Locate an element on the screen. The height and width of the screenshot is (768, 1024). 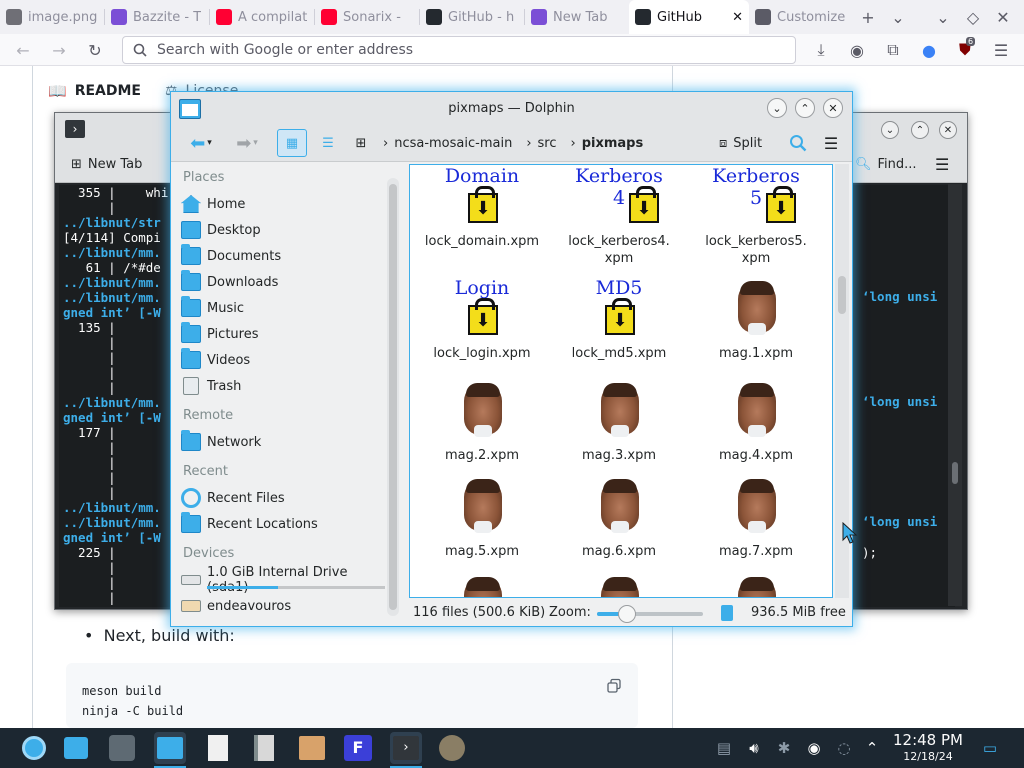
file-item: mag.3.xpm is located at coordinates (619, 421).